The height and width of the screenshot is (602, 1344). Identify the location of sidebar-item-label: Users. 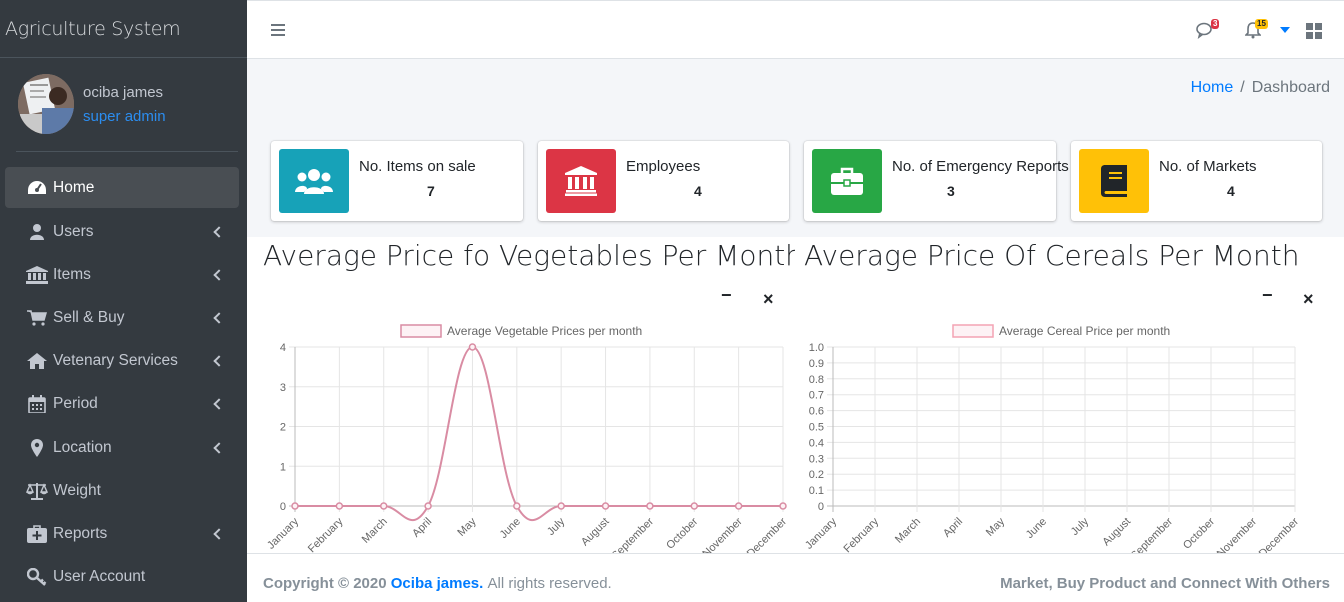
(73, 231).